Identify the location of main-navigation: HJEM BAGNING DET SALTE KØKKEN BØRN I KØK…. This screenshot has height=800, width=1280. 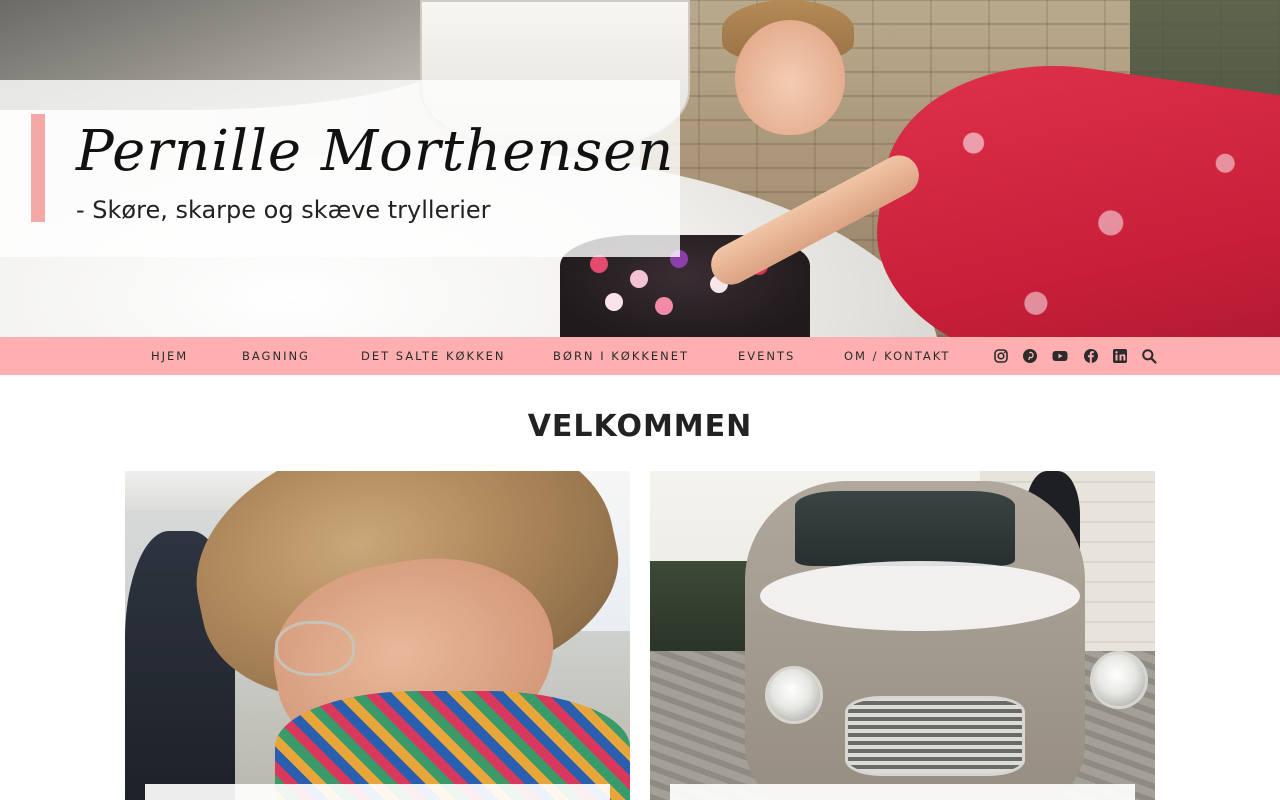
(640, 356).